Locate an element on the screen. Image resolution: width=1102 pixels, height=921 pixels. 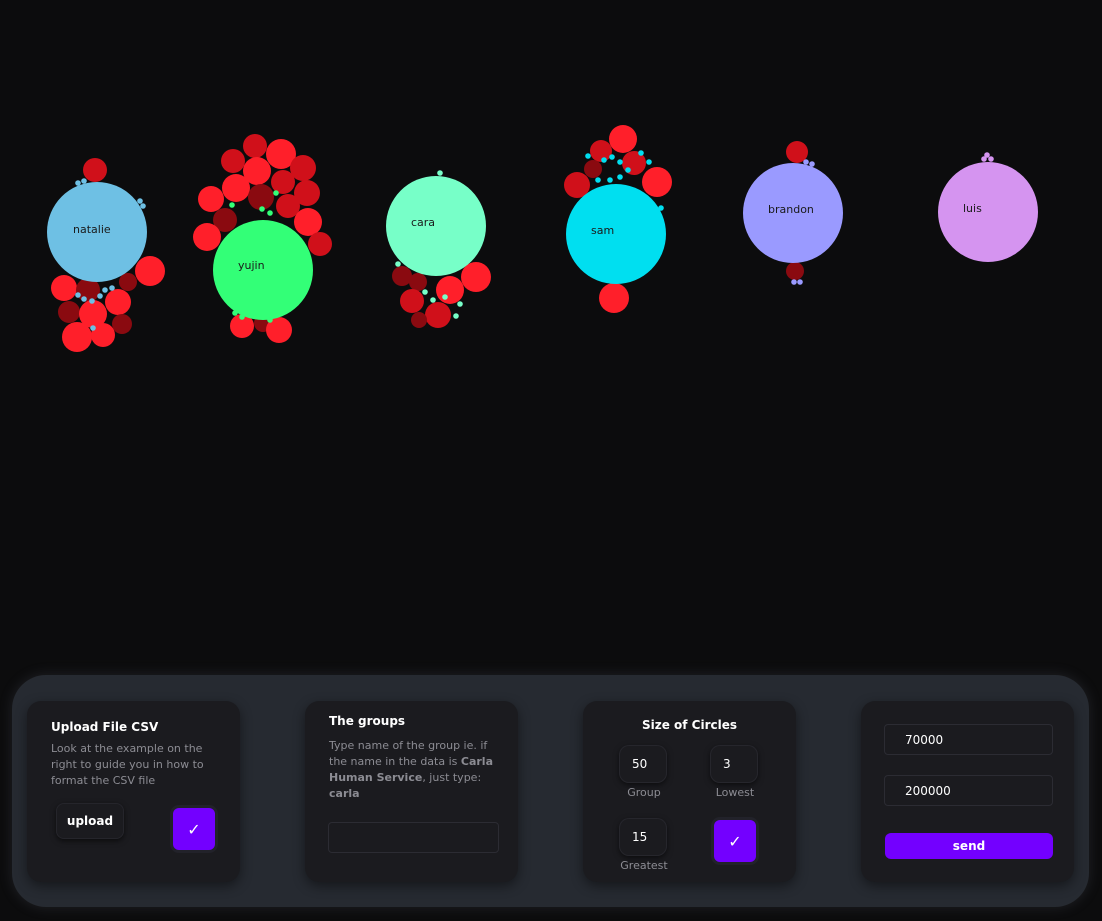
group-label-brandon: brandon is located at coordinates (791, 209).